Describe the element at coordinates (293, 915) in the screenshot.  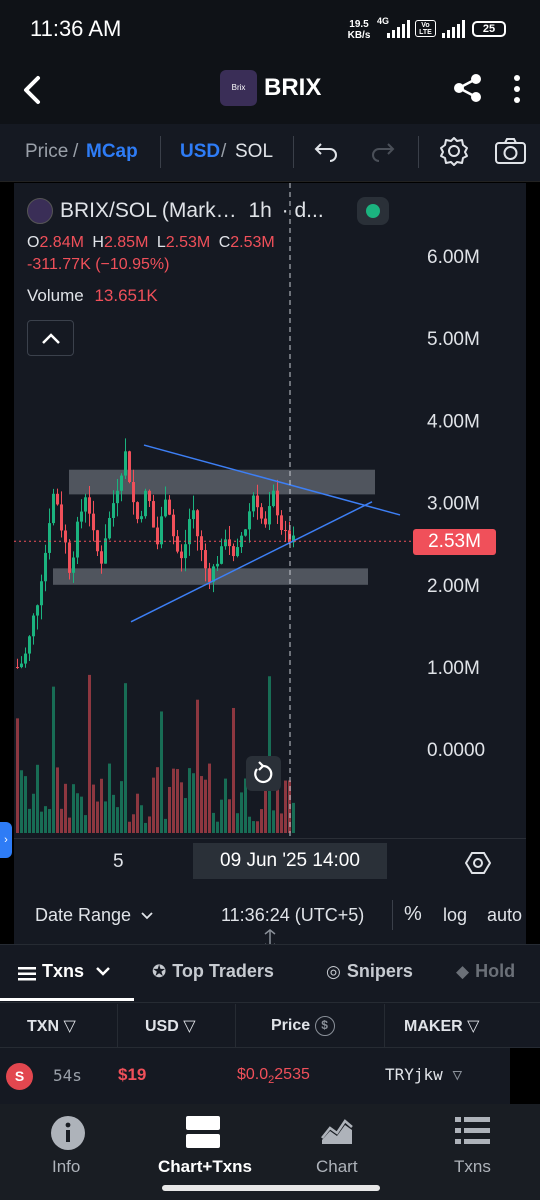
I see `chart-clock: 11:36:24 (UTC+5)` at that location.